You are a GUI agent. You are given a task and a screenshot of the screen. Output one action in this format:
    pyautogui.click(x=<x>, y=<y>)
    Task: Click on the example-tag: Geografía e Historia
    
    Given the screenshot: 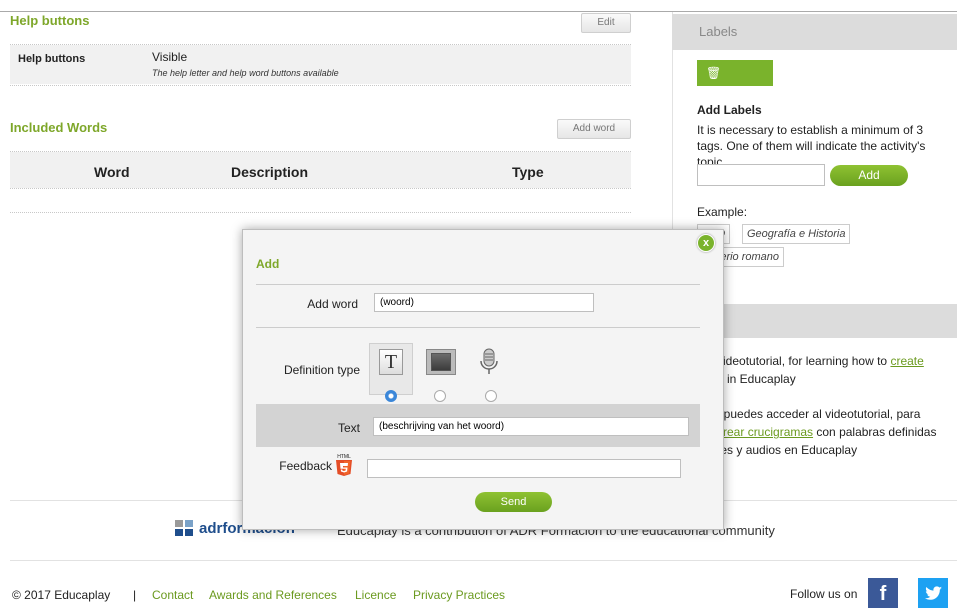 What is the action you would take?
    pyautogui.click(x=796, y=234)
    